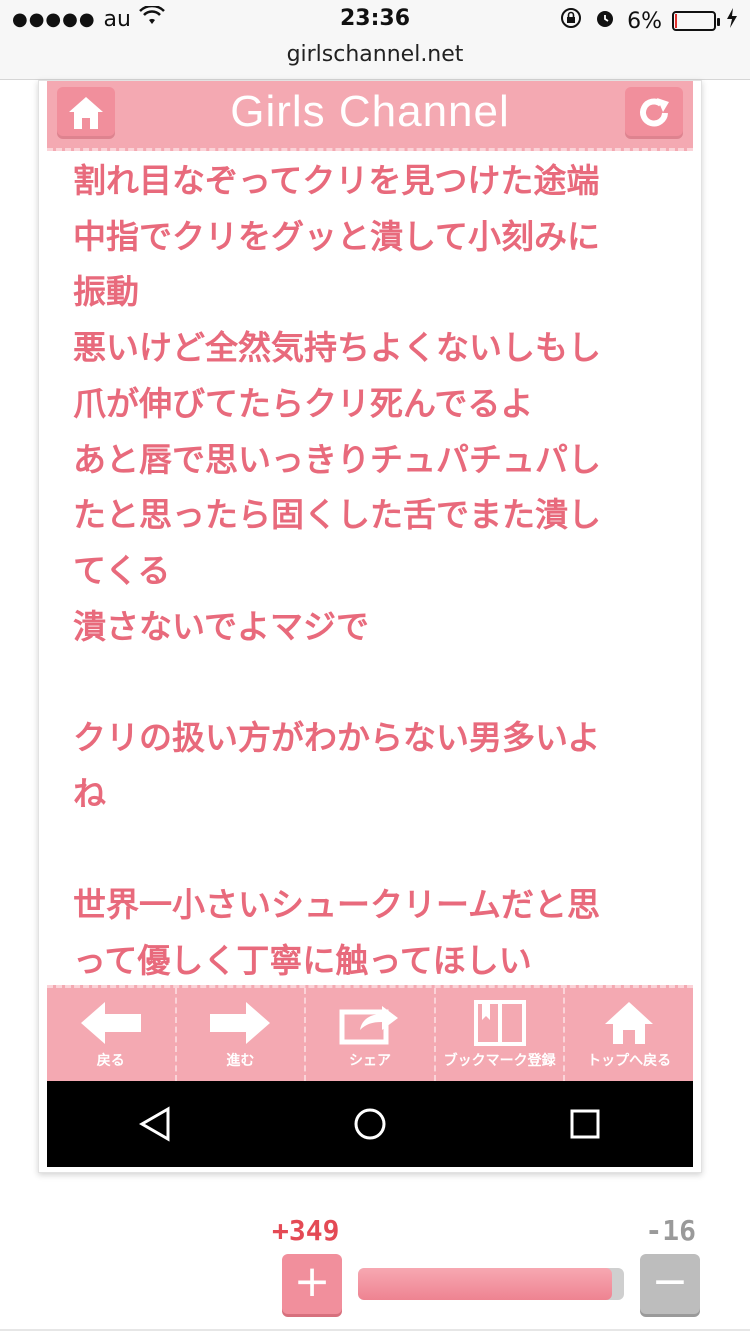 The width and height of the screenshot is (750, 1334). Describe the element at coordinates (110, 1060) in the screenshot. I see `nav-back-label: 戻る` at that location.